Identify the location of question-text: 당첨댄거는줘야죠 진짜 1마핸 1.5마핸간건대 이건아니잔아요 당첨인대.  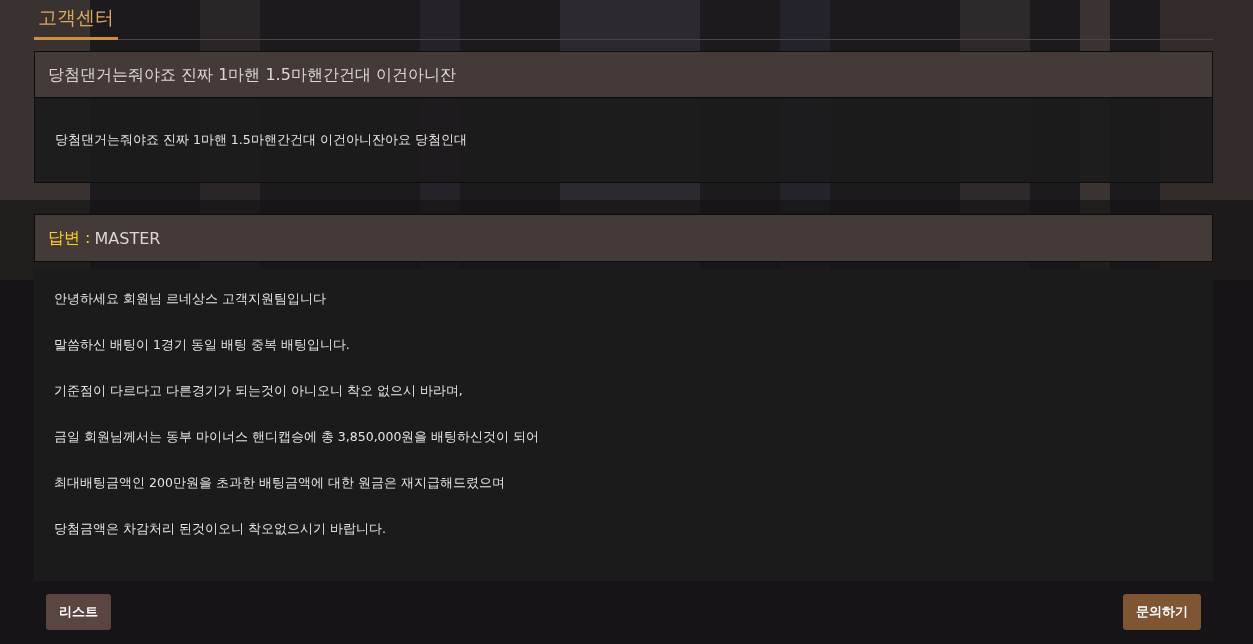
(261, 140).